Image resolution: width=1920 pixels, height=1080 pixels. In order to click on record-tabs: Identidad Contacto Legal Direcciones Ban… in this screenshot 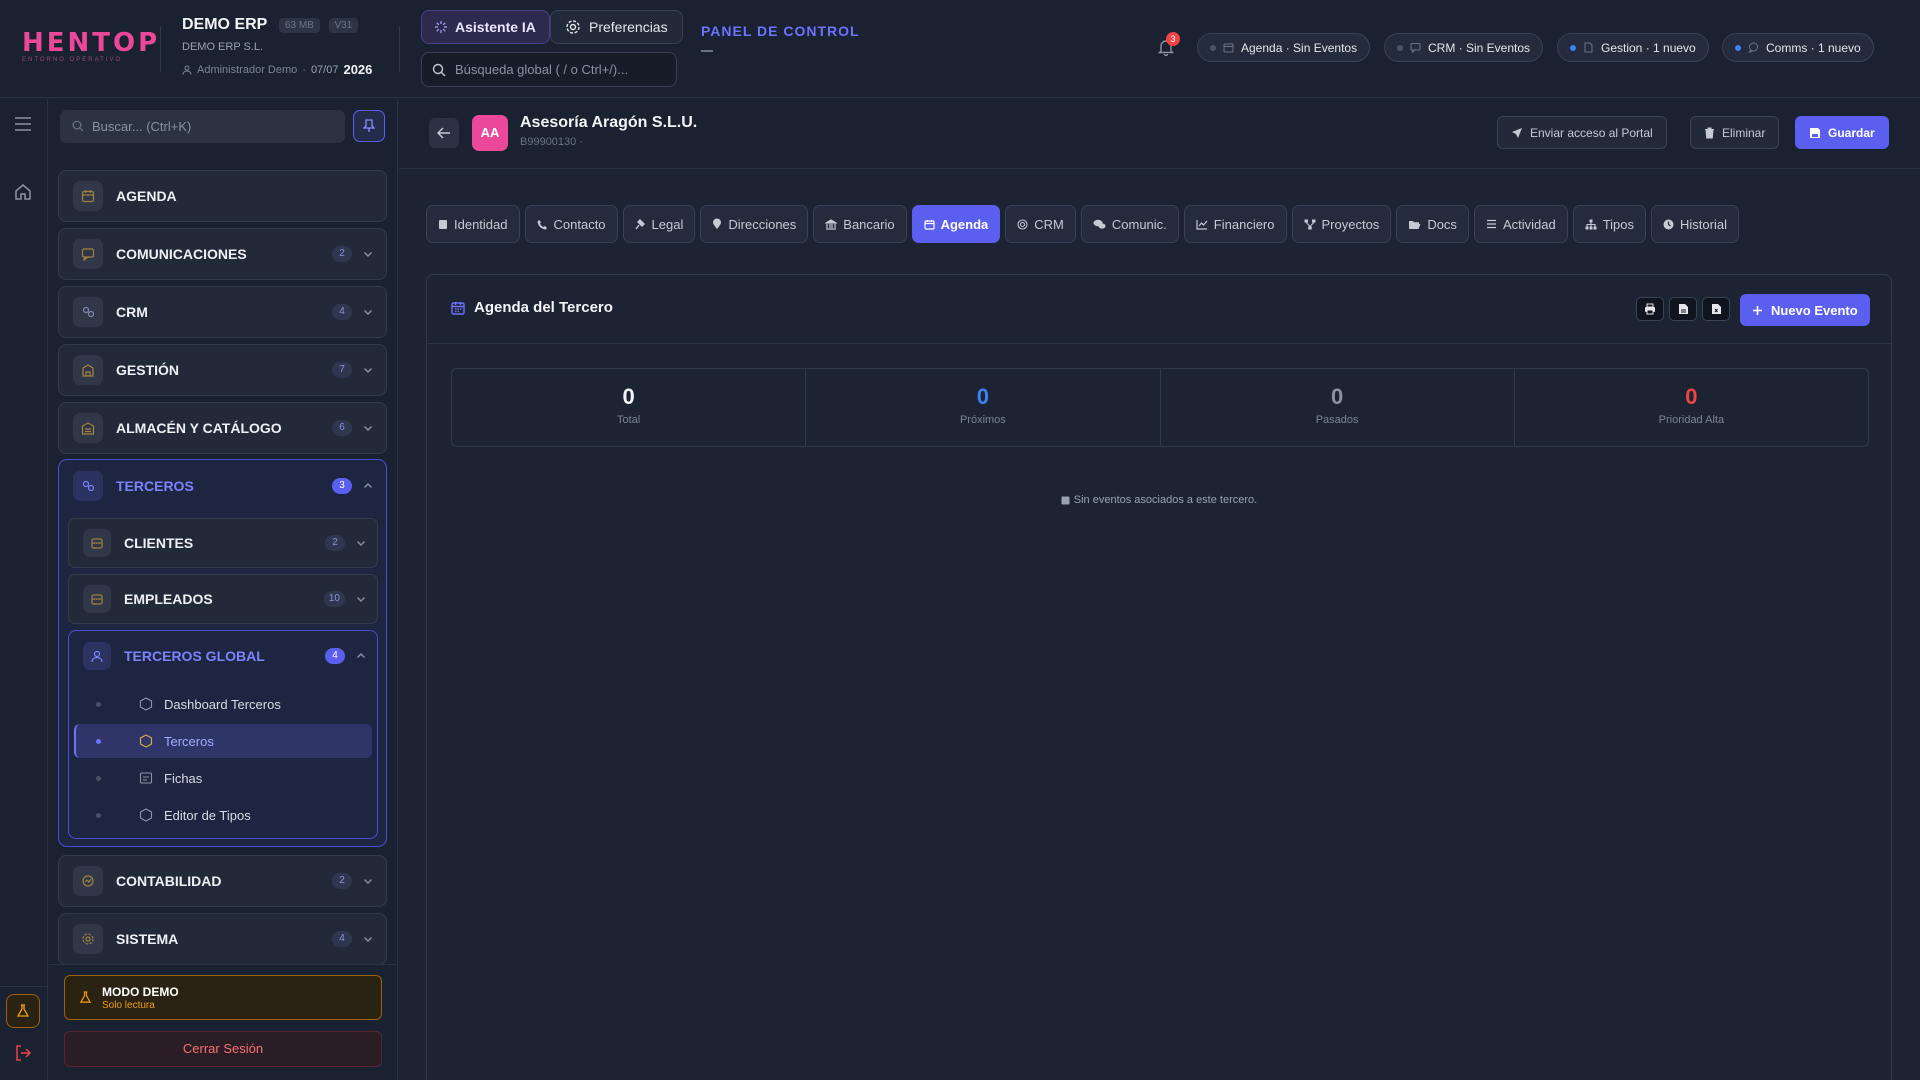, I will do `click(1082, 224)`.